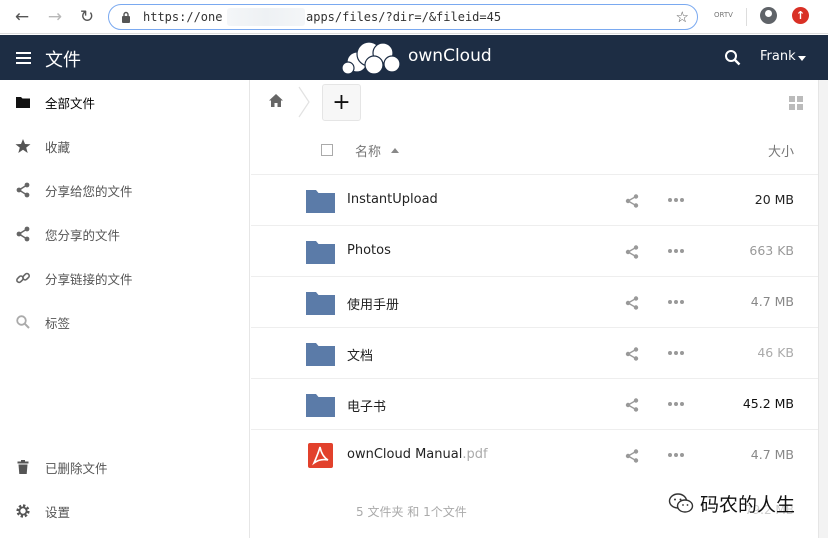 The width and height of the screenshot is (828, 538). Describe the element at coordinates (775, 352) in the screenshot. I see `file-size: 46 KB` at that location.